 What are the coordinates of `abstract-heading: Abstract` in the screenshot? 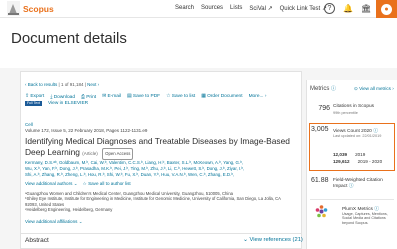 It's located at (37, 240).